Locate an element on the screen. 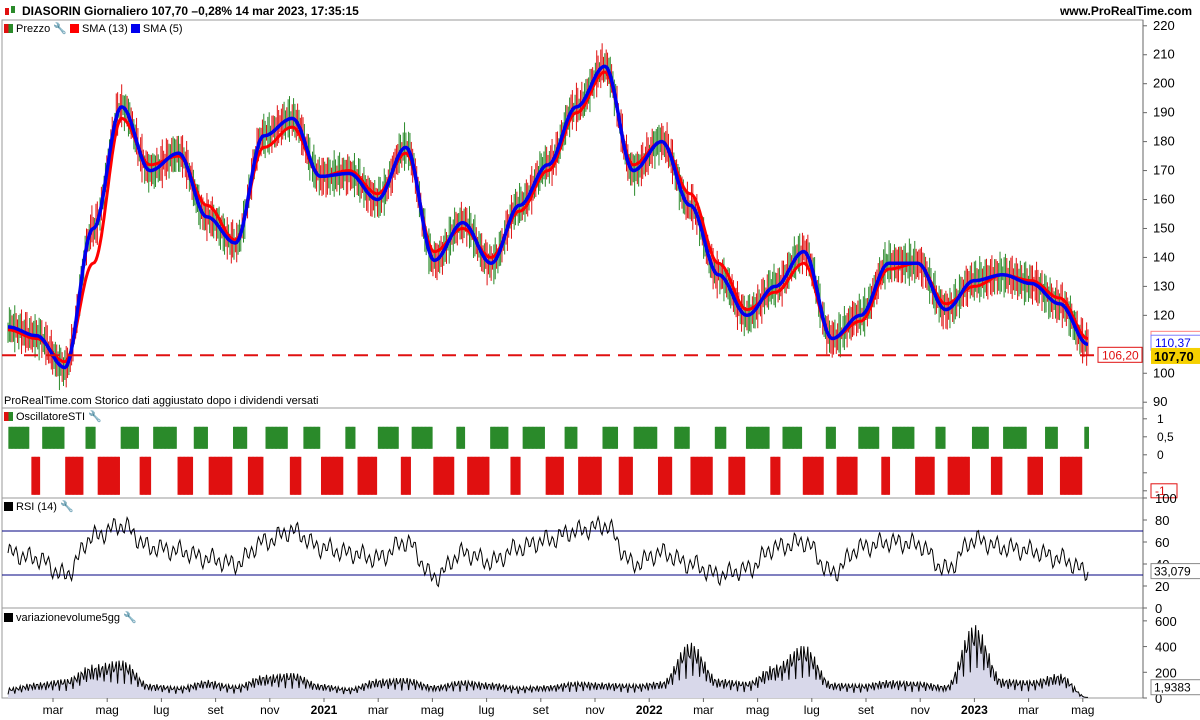 The height and width of the screenshot is (720, 1200). support-marker-label: 106,20 is located at coordinates (1120, 355).